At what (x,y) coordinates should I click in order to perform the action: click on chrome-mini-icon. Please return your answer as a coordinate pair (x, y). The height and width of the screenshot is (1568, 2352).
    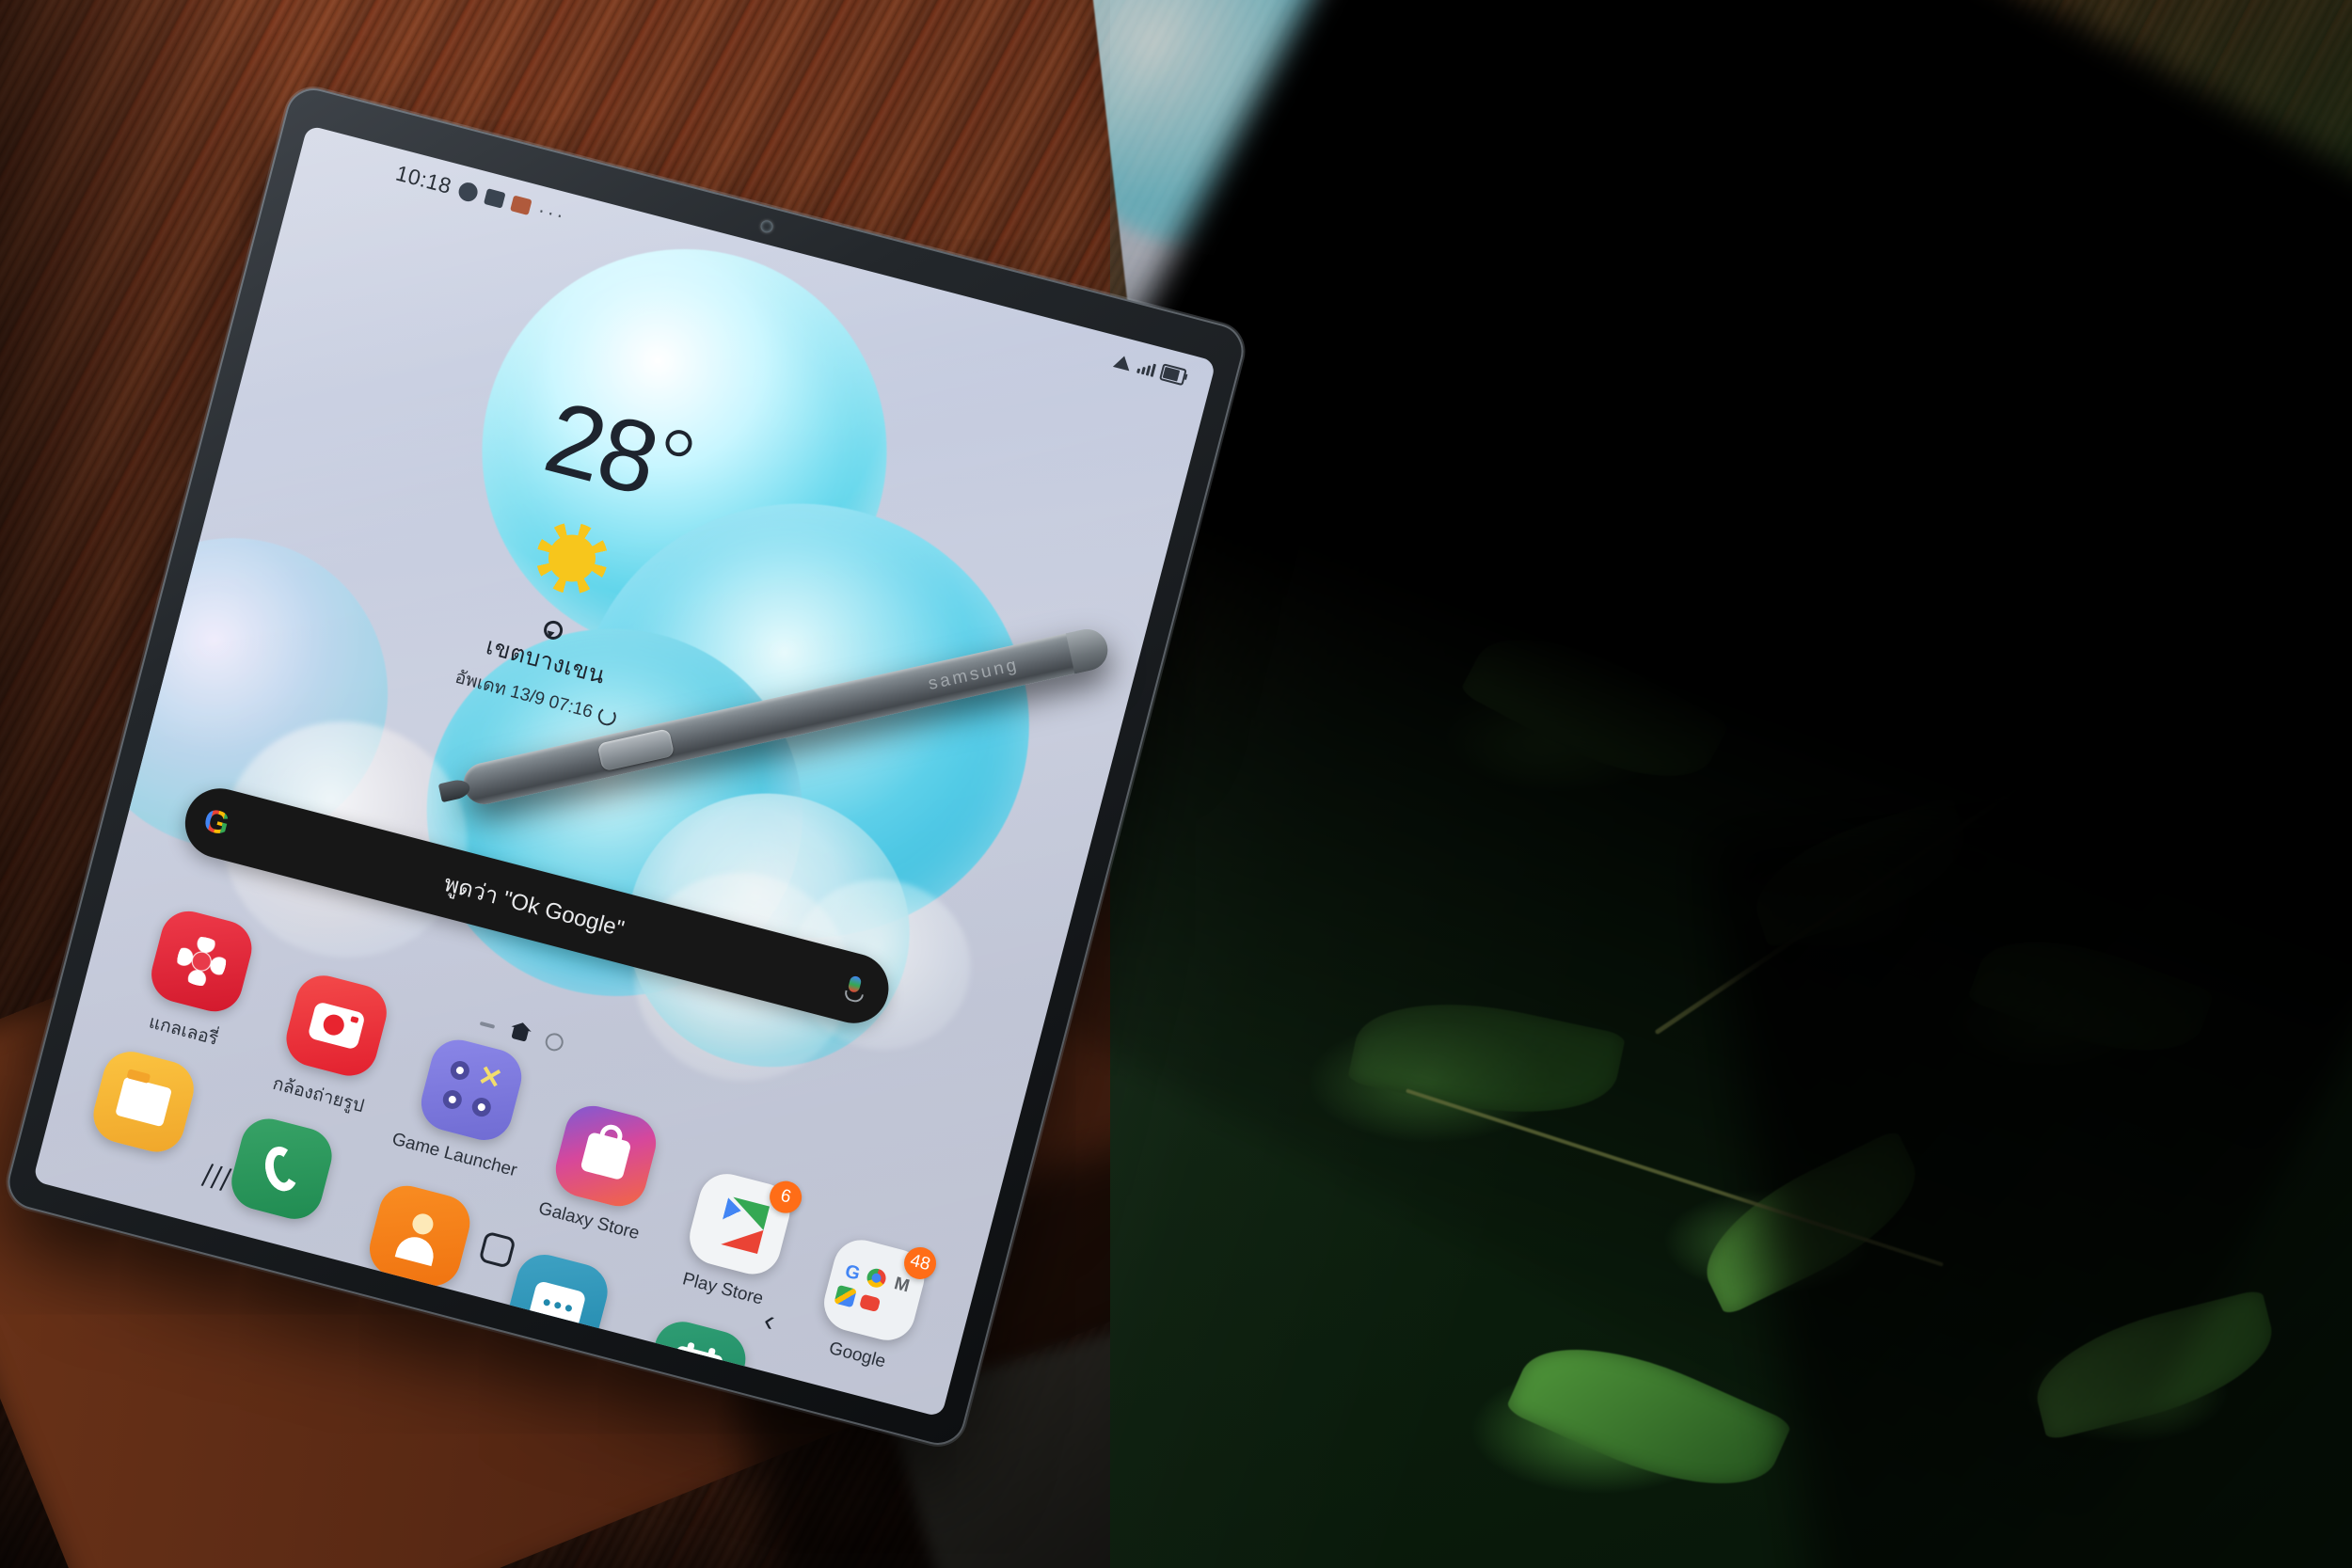
    Looking at the image, I should click on (876, 1278).